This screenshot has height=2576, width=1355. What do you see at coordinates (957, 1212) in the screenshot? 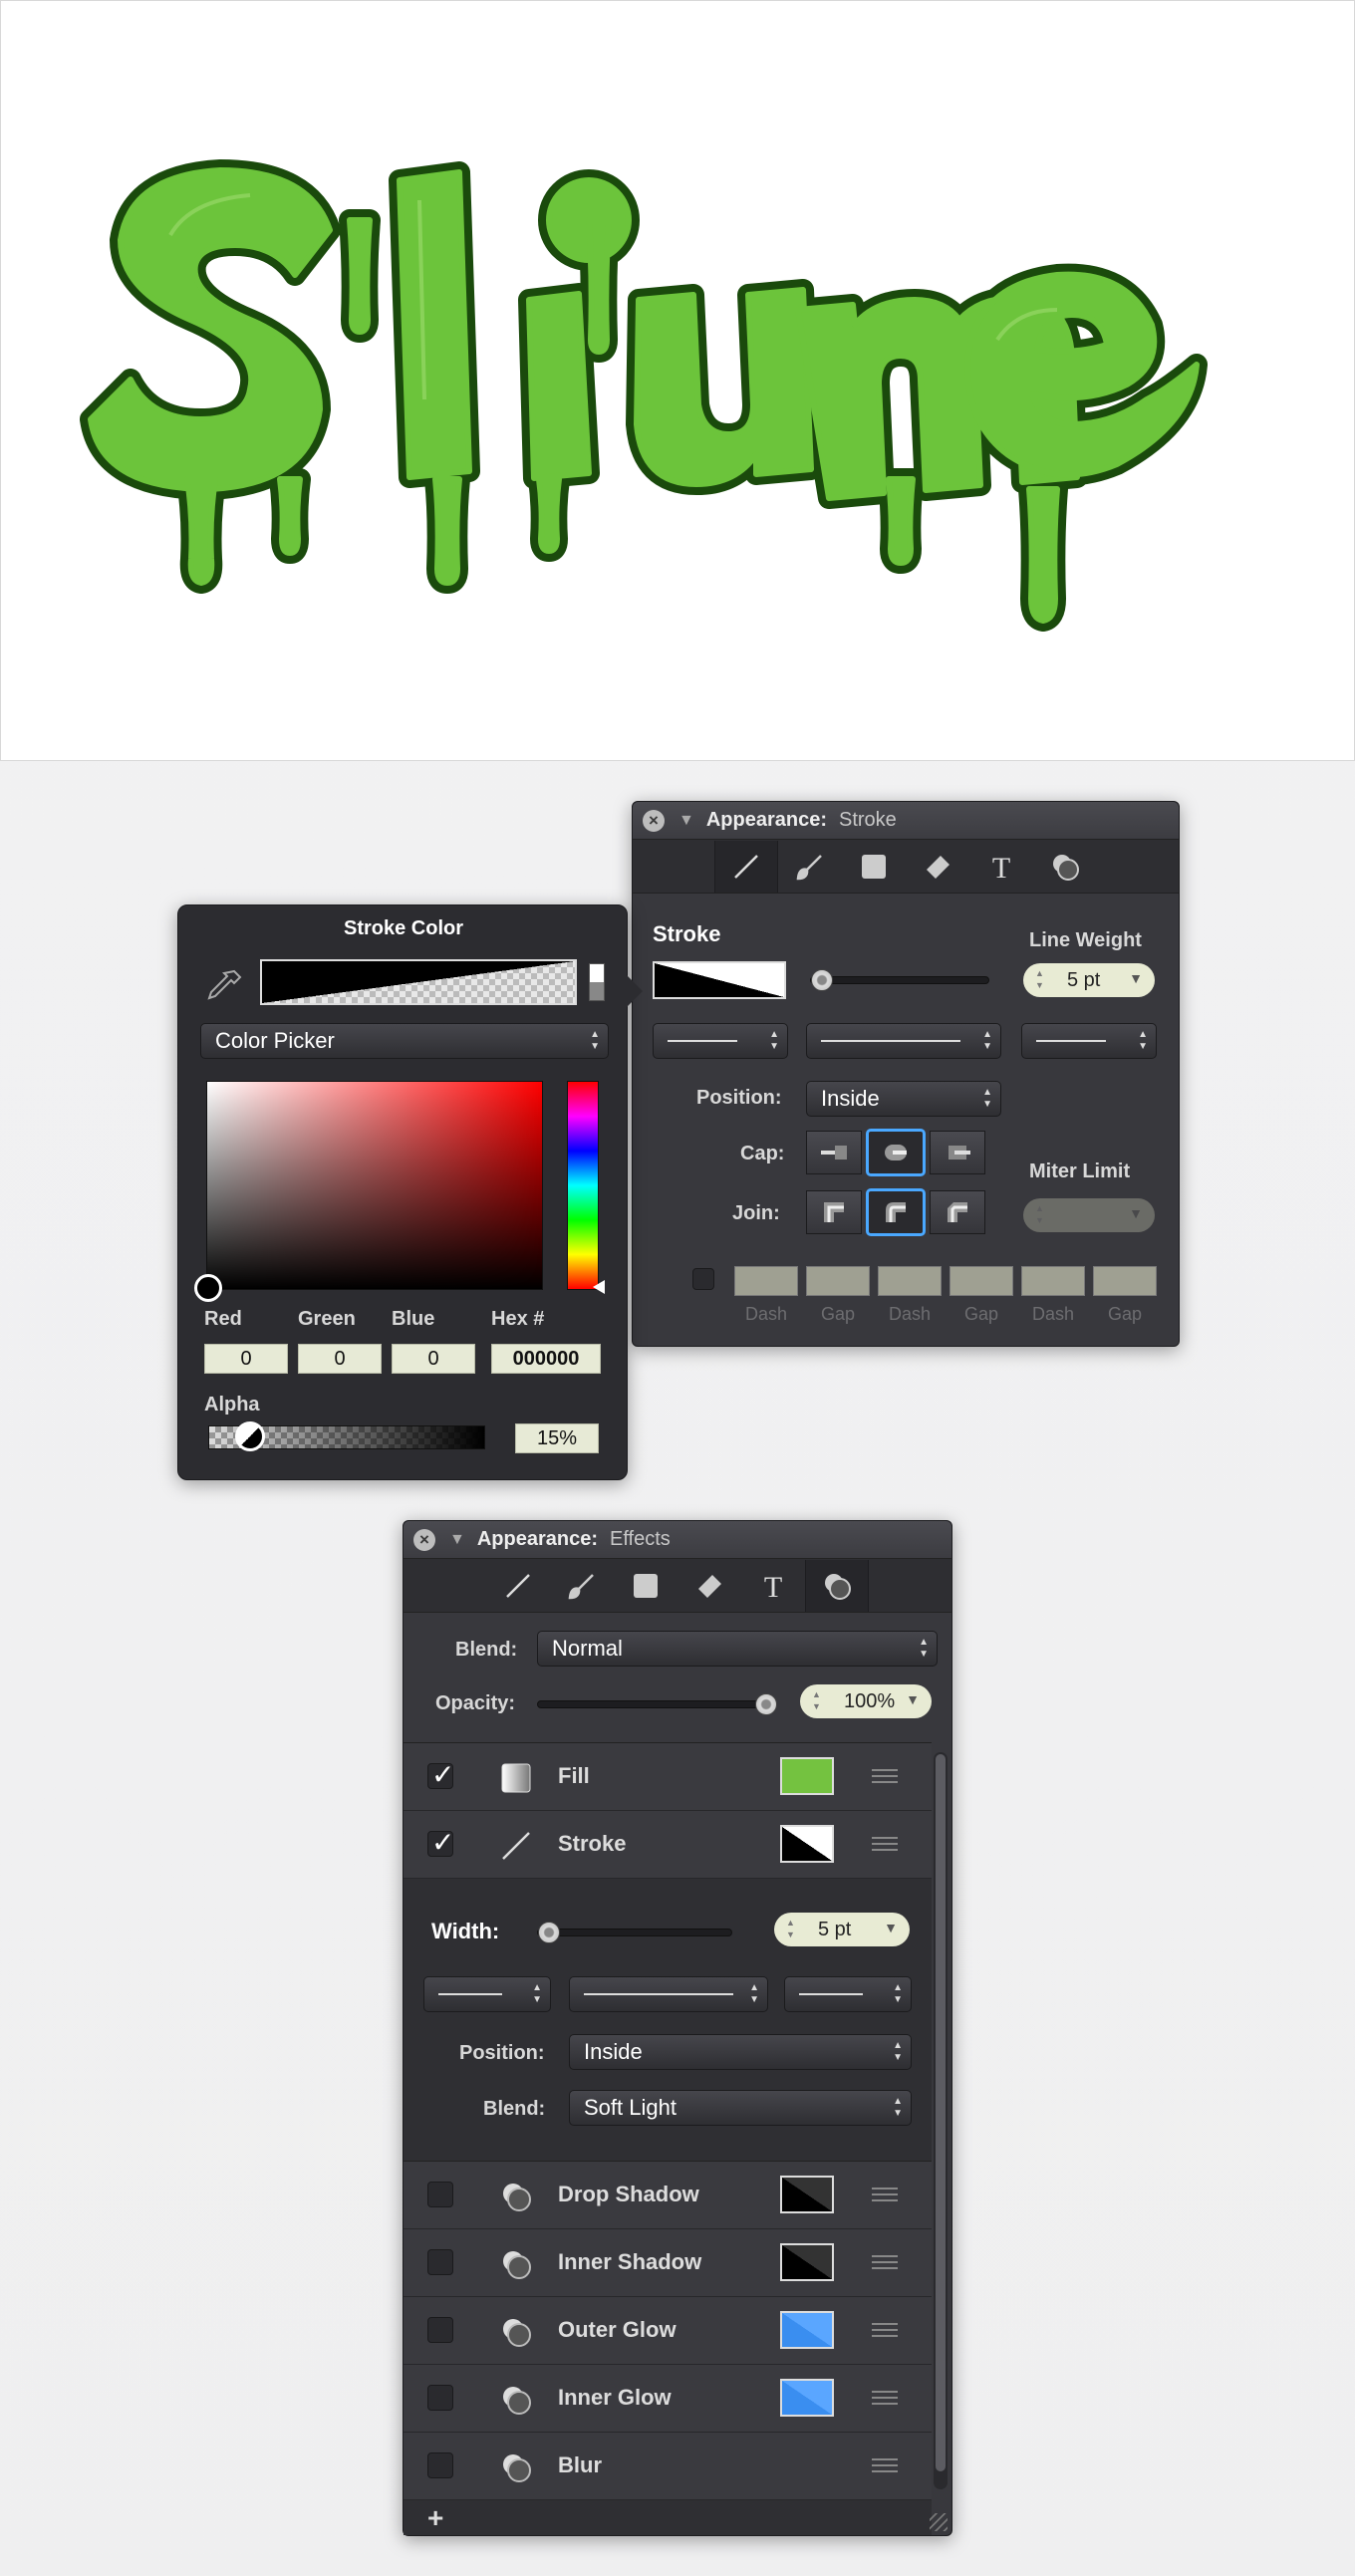
I see `join-bevel-button` at bounding box center [957, 1212].